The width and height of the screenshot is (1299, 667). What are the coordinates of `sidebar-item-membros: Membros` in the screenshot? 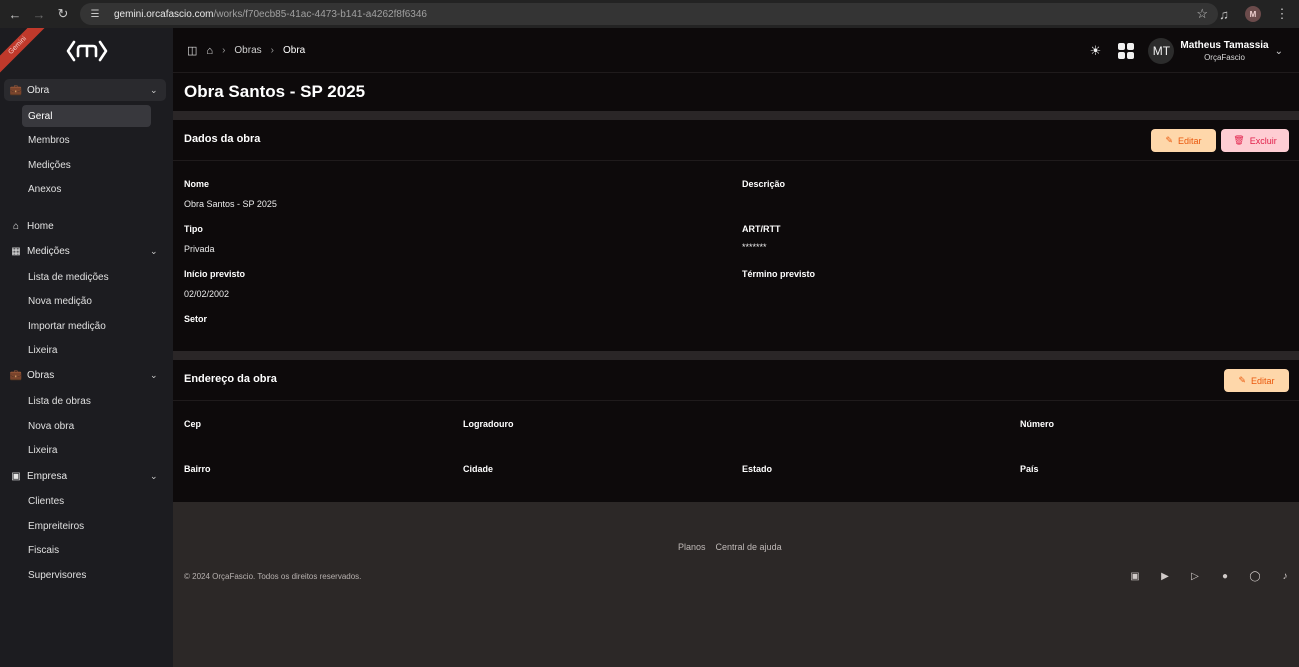 It's located at (86, 140).